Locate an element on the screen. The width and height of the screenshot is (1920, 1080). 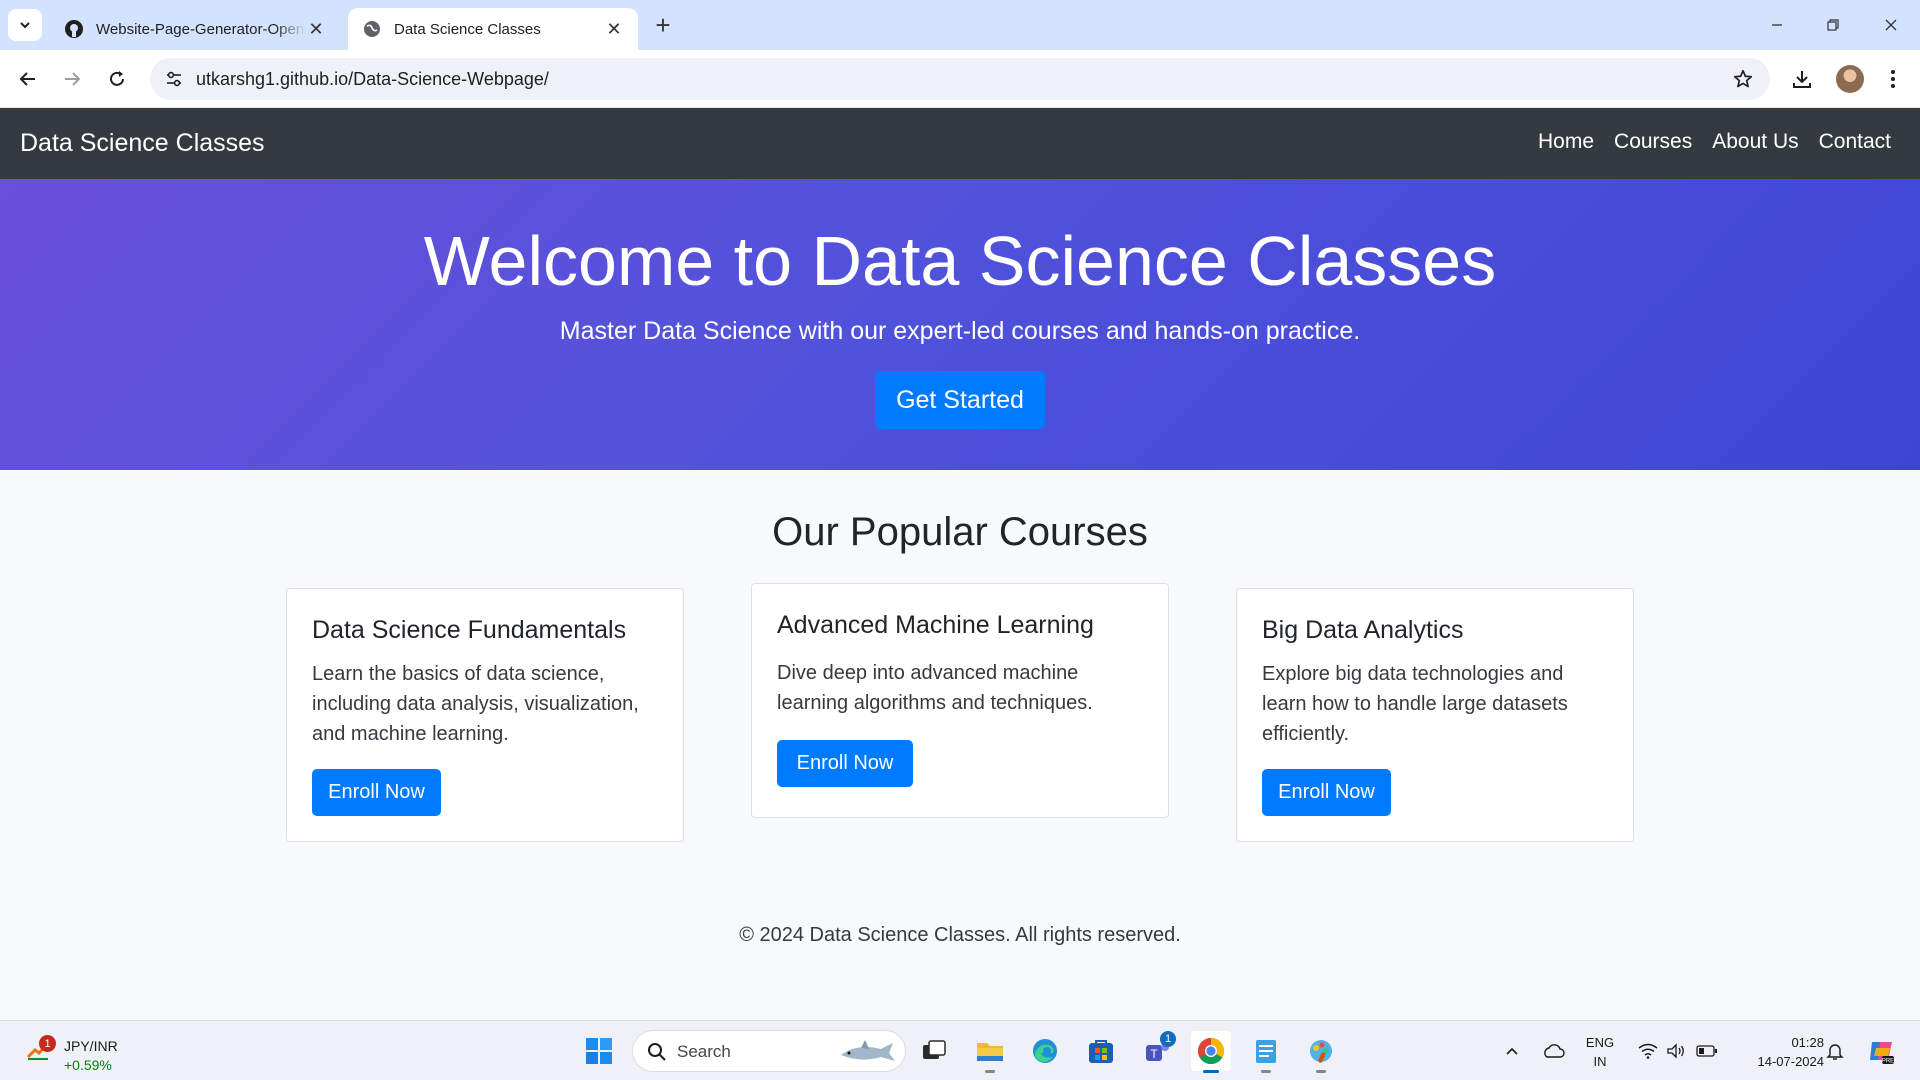
region-code: IN is located at coordinates (1600, 1061).